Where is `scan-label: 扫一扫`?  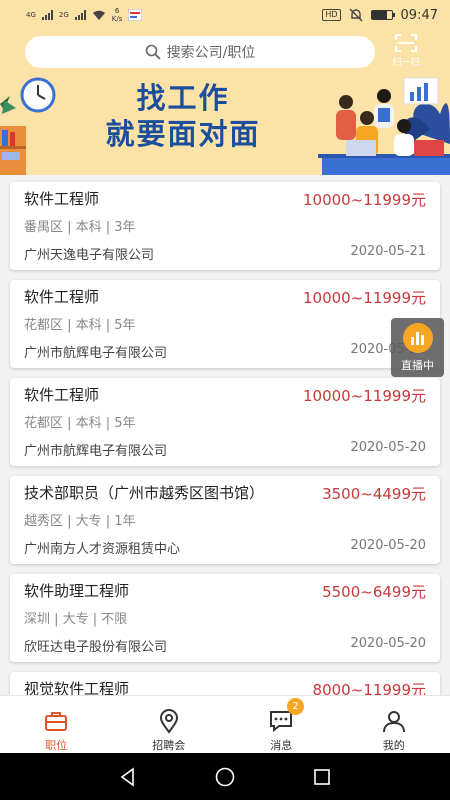
scan-label: 扫一扫 is located at coordinates (406, 63).